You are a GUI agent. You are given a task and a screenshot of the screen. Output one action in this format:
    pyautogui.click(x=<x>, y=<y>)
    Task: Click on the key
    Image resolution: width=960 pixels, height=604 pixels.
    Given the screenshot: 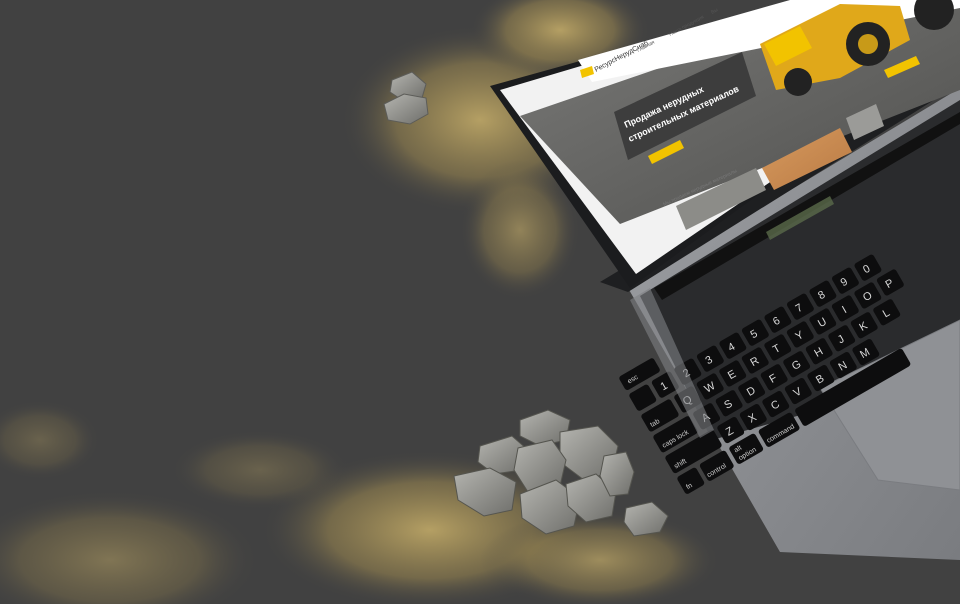 What is the action you would take?
    pyautogui.click(x=642, y=398)
    